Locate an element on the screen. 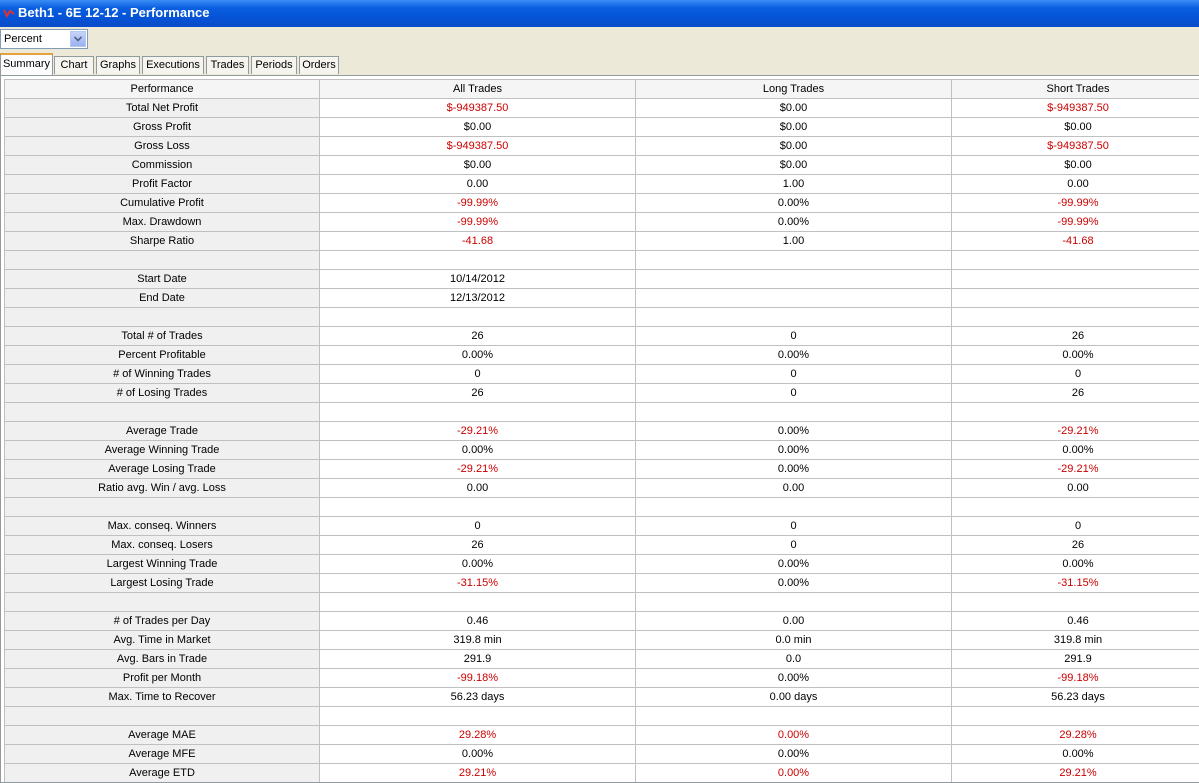 The width and height of the screenshot is (1199, 783). row-label: # of Trades per Day is located at coordinates (162, 621).